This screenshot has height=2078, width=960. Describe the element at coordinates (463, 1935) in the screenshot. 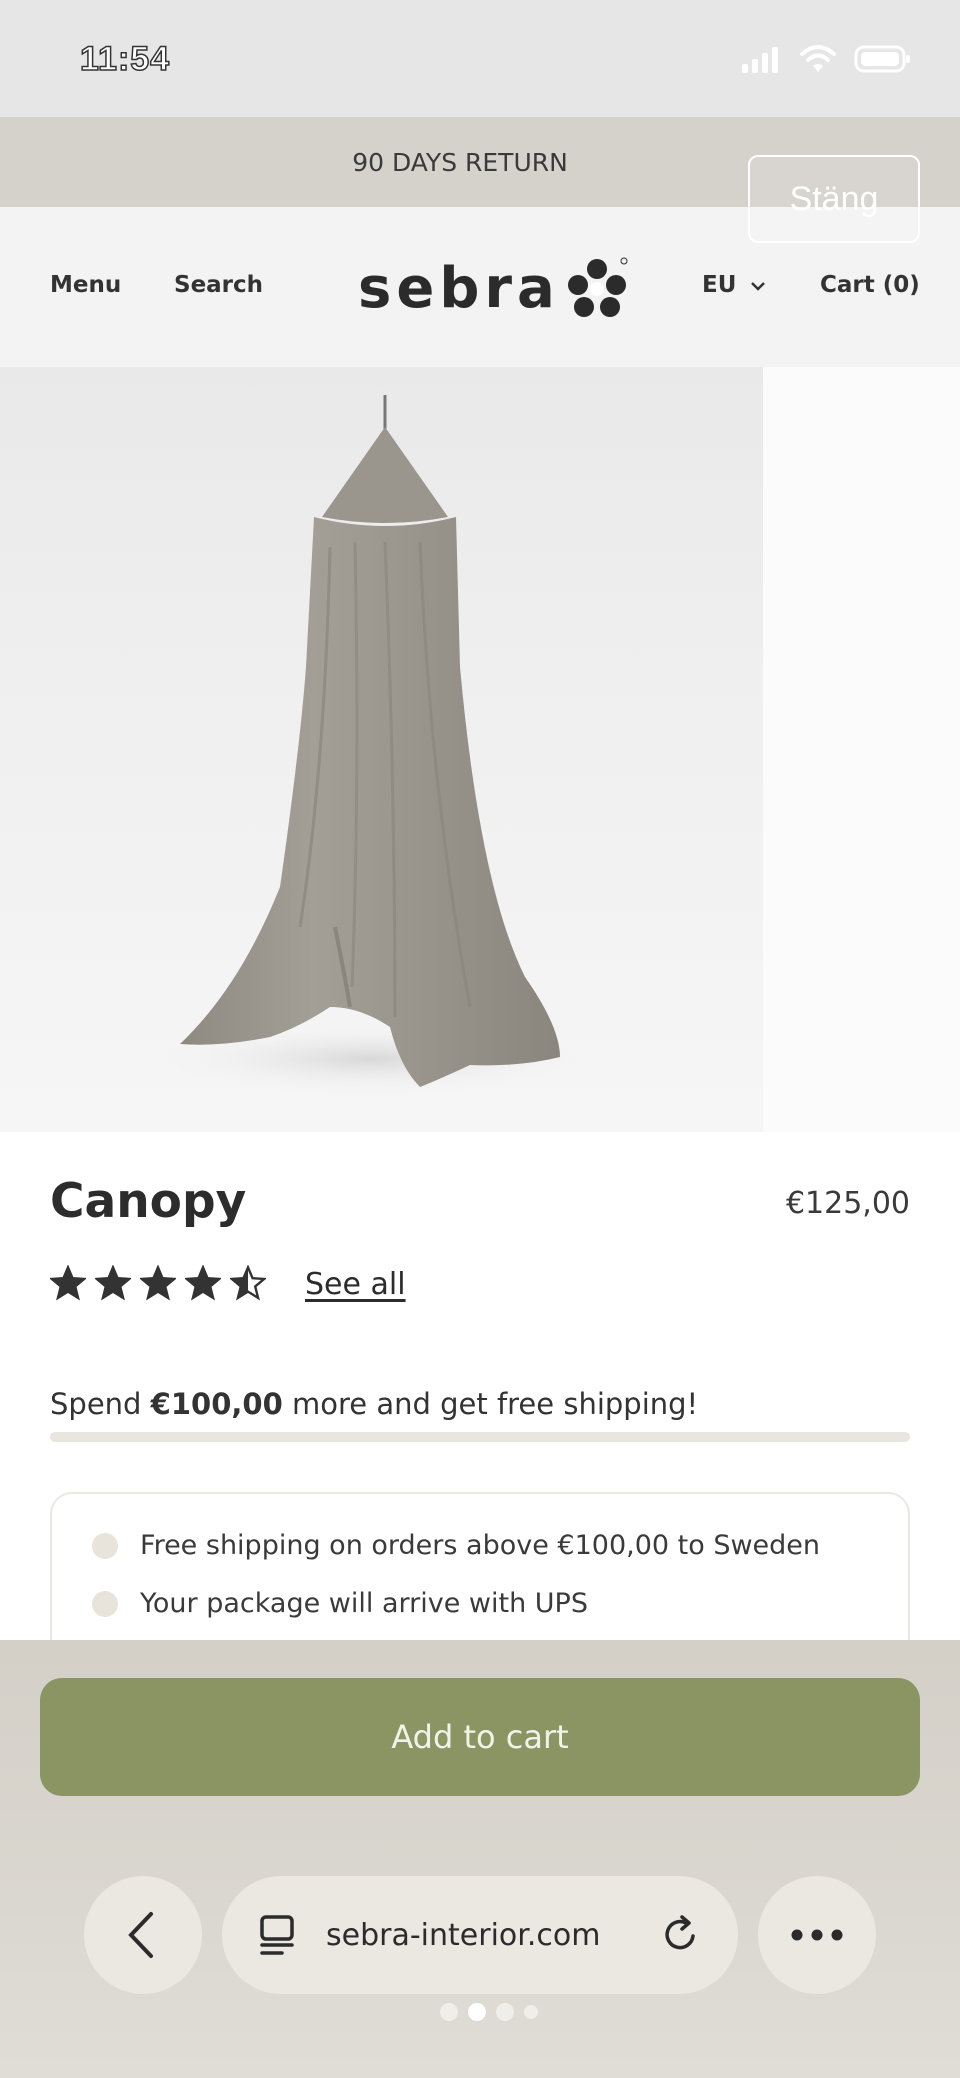

I see `url-text: sebra-interior.com` at that location.